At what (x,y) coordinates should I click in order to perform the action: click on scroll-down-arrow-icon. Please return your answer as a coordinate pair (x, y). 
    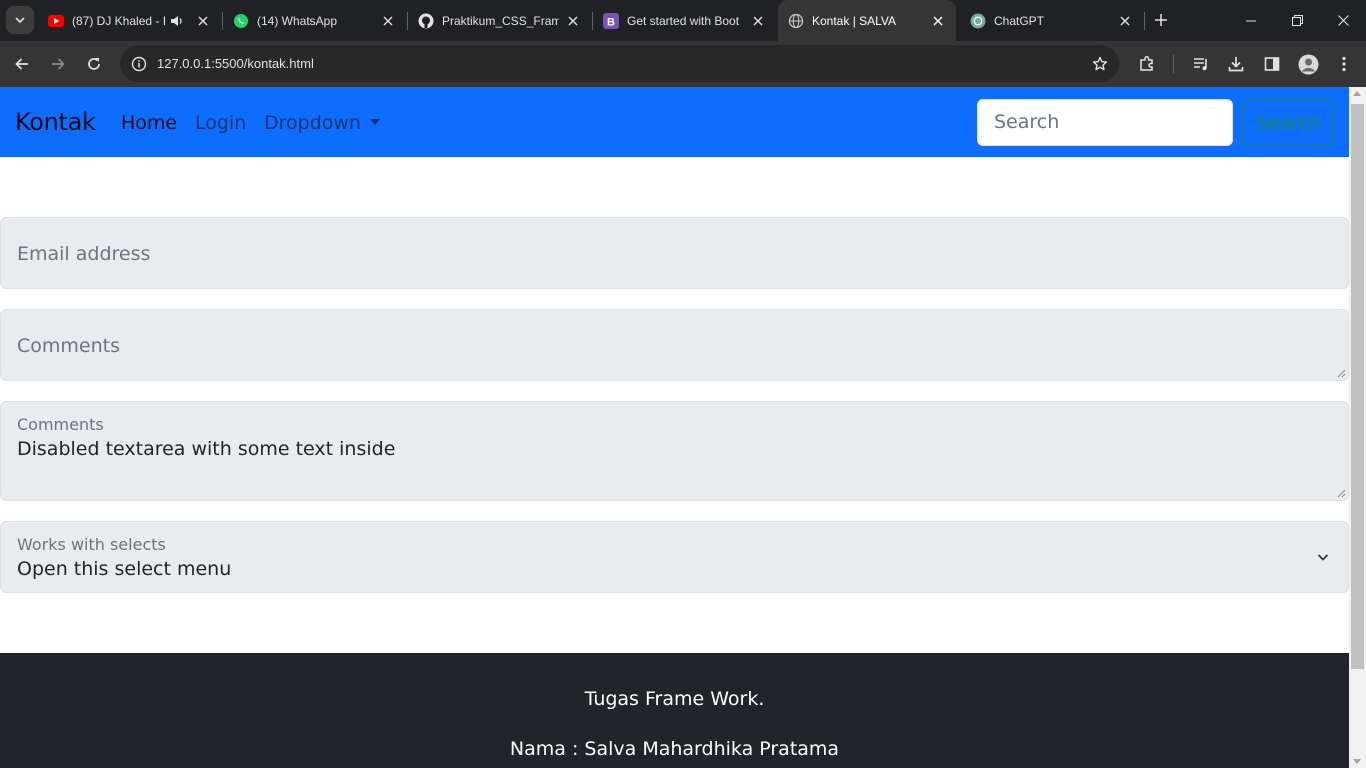
    Looking at the image, I should click on (1357, 761).